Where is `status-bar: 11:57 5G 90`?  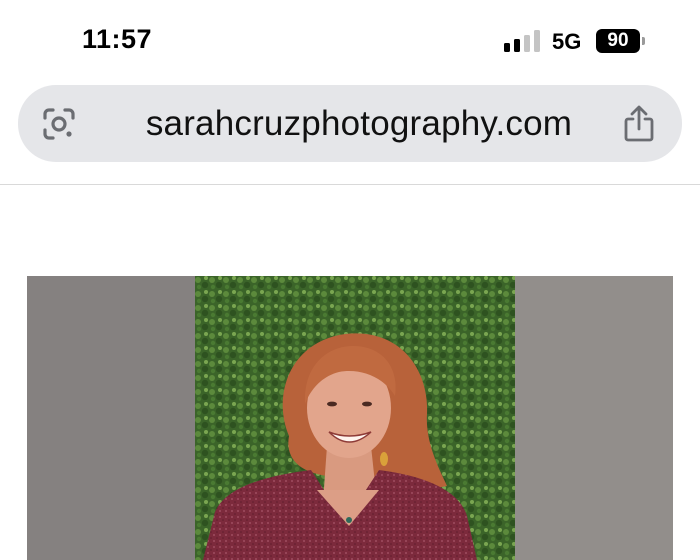 status-bar: 11:57 5G 90 is located at coordinates (350, 40).